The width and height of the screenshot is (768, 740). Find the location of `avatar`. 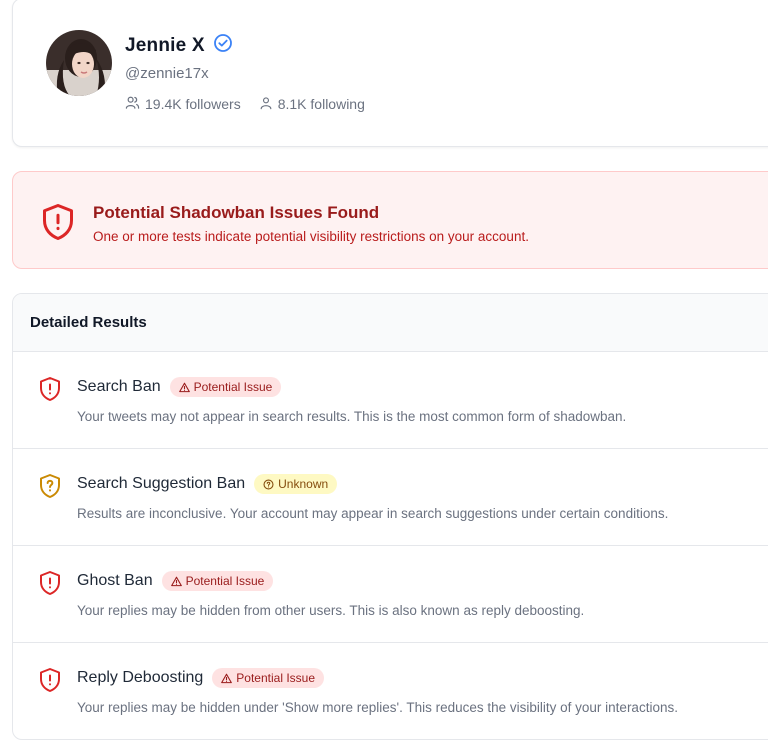

avatar is located at coordinates (79, 63).